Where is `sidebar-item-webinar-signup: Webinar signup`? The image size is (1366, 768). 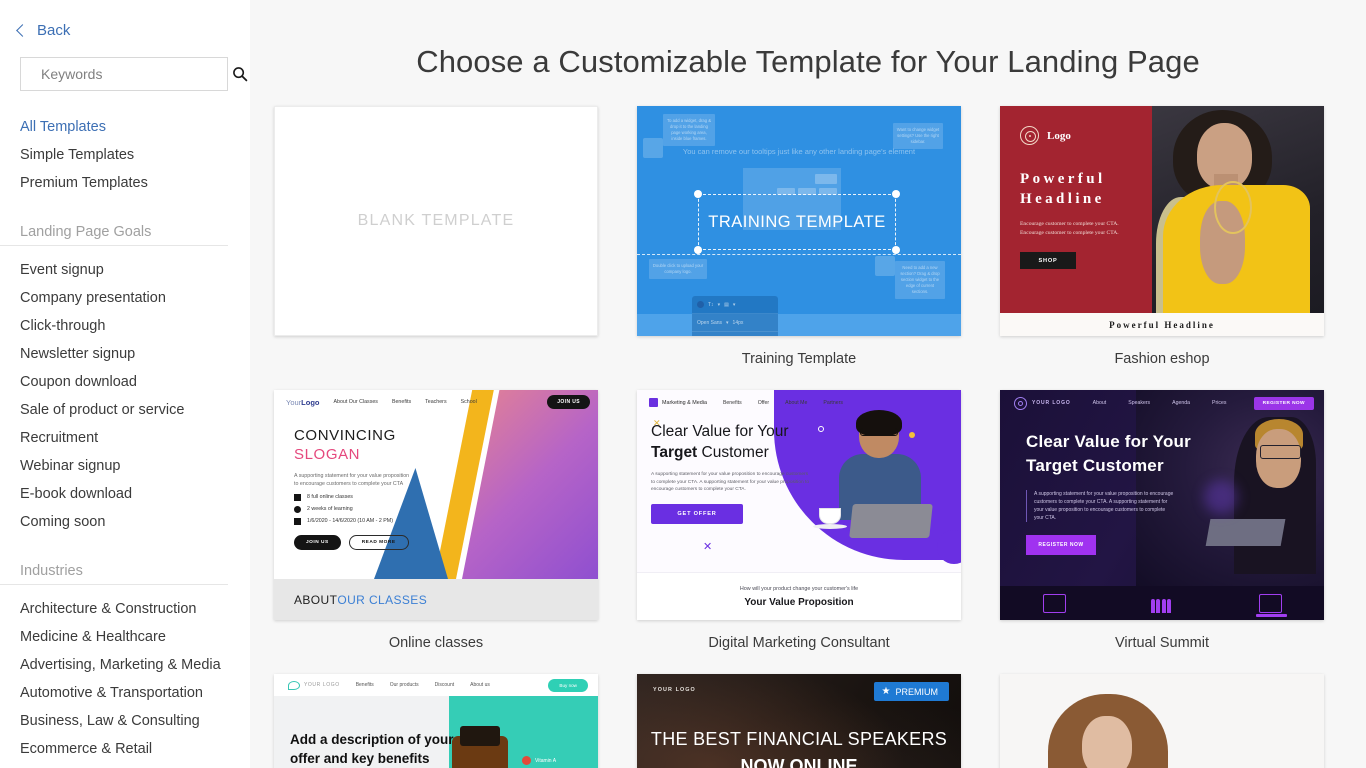 sidebar-item-webinar-signup: Webinar signup is located at coordinates (125, 466).